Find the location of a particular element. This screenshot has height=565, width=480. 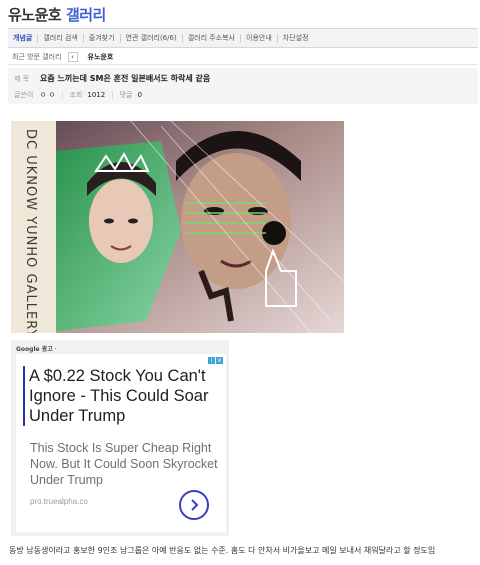

gallery-name: 유노윤호 is located at coordinates (35, 15).